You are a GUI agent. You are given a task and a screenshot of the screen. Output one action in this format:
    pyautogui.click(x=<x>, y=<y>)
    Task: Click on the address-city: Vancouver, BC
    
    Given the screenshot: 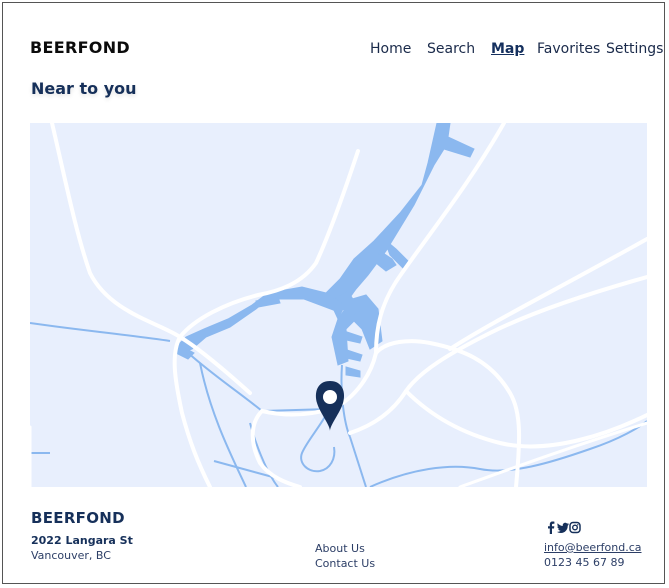 What is the action you would take?
    pyautogui.click(x=71, y=555)
    